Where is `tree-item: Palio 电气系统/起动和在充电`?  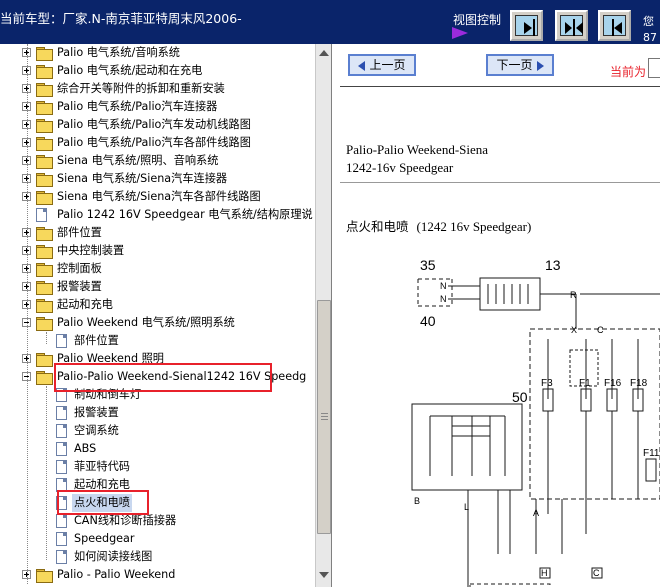
tree-item: Palio 电气系统/起动和在充电 is located at coordinates (160, 71).